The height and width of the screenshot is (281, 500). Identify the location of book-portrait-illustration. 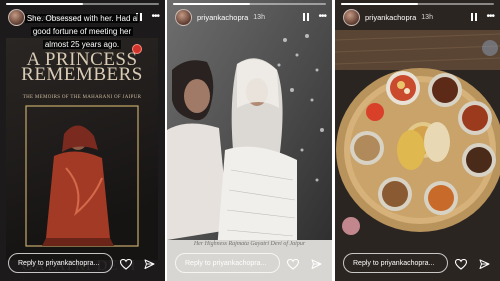
(82, 176).